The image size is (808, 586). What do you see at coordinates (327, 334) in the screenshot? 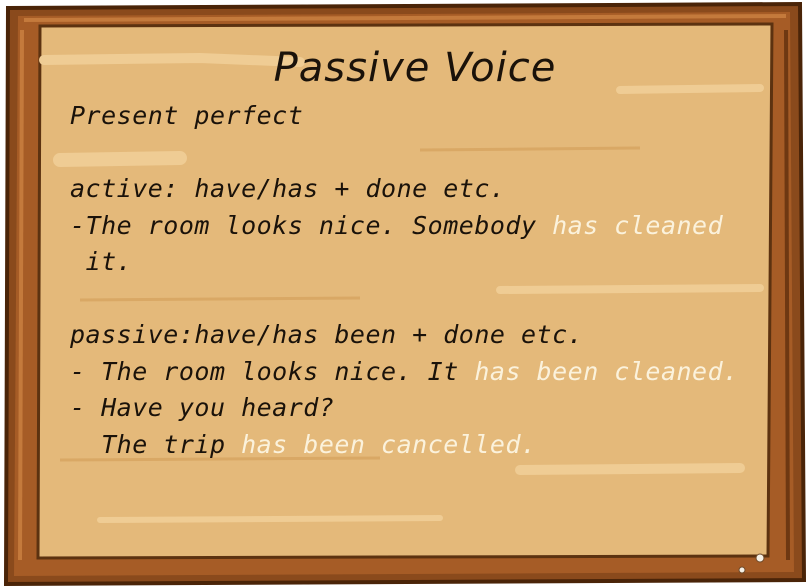
I see `passive-rule: passive:have/has been + done etc.` at bounding box center [327, 334].